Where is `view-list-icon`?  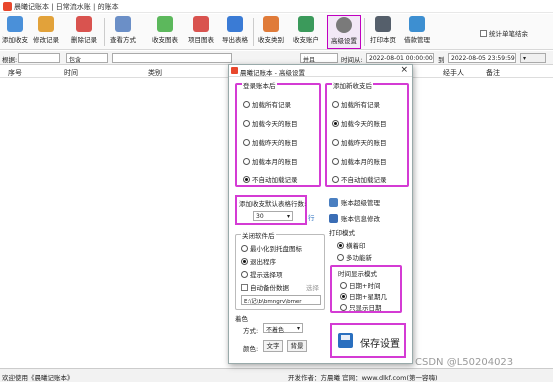 view-list-icon is located at coordinates (123, 24).